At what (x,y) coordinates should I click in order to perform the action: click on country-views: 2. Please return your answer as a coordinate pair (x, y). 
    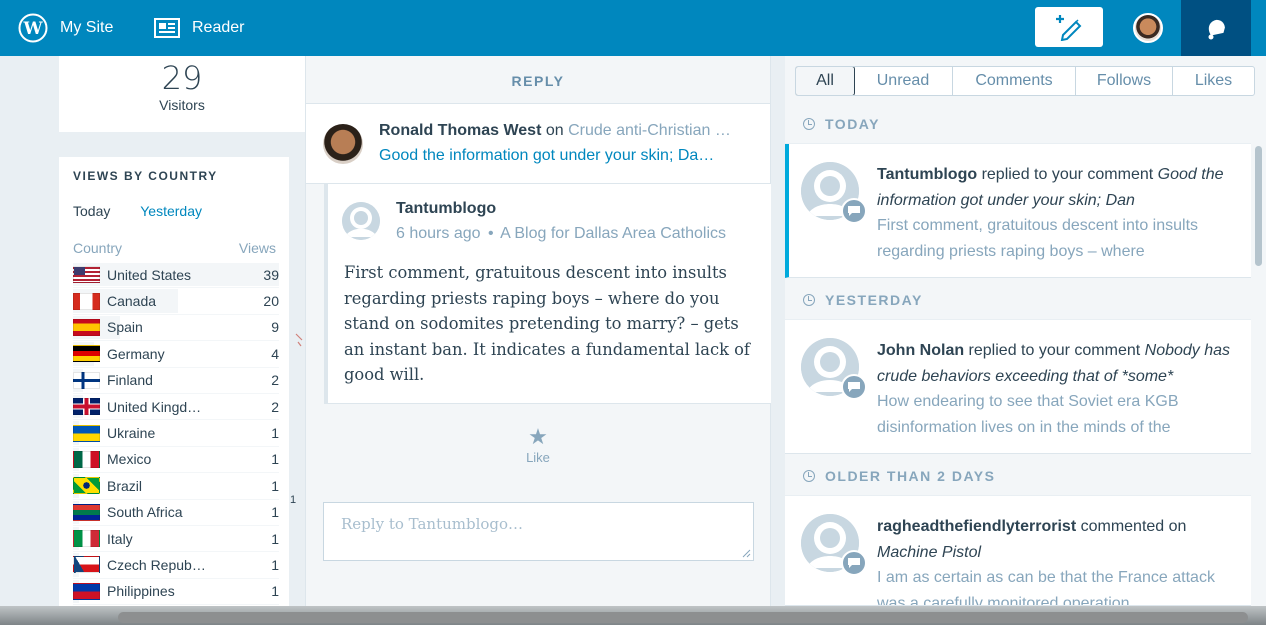
    Looking at the image, I should click on (275, 406).